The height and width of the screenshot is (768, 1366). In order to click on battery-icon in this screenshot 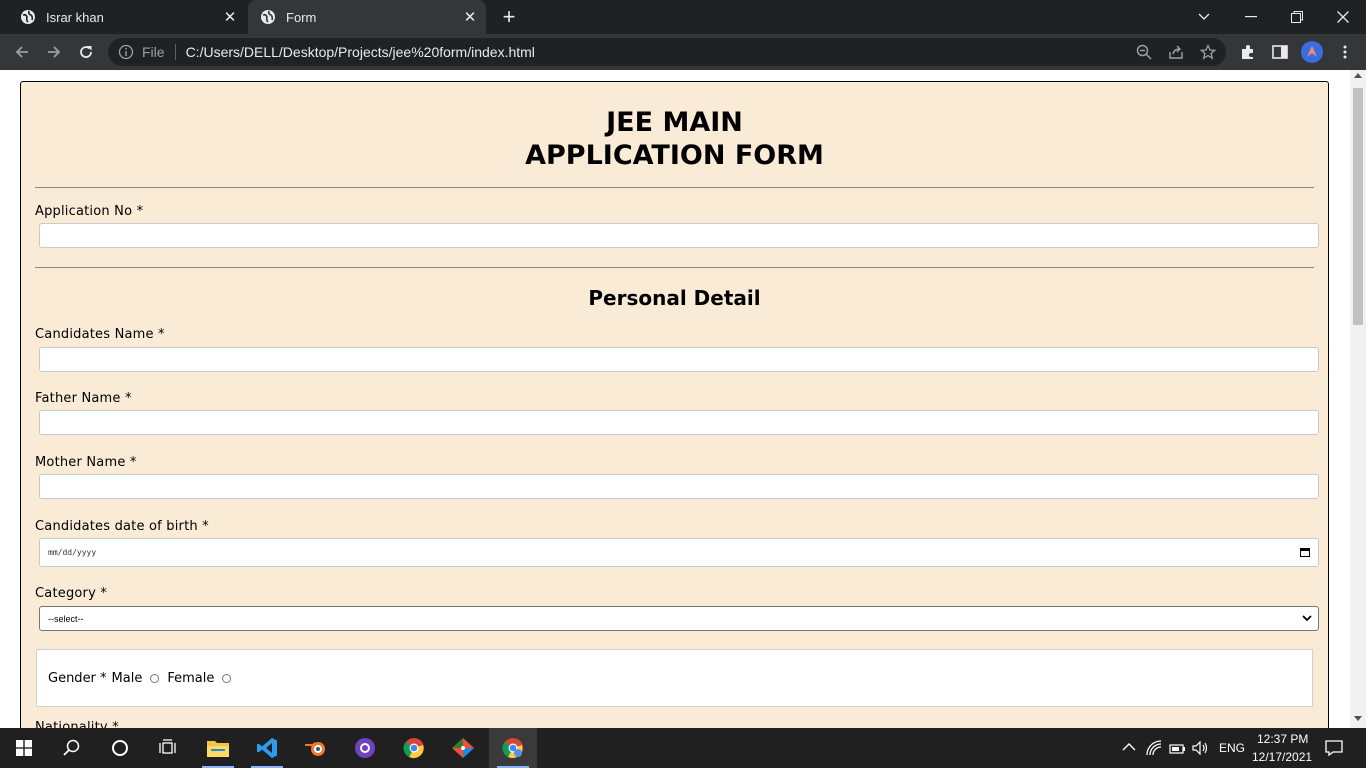, I will do `click(1178, 748)`.